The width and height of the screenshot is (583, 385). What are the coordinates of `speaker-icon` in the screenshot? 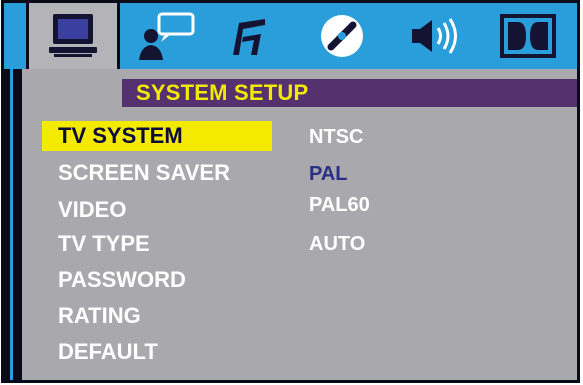 It's located at (434, 36).